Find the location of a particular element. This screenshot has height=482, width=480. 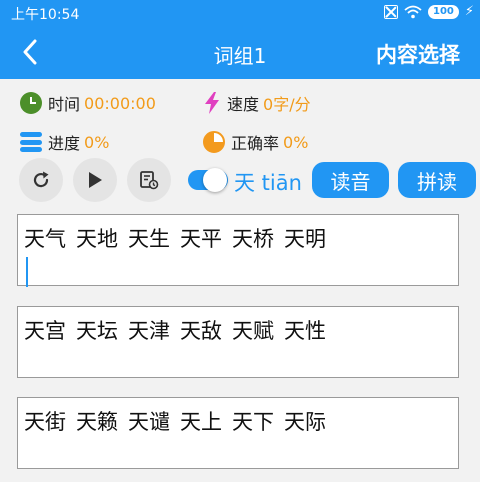

progress-stat: 进度 0% is located at coordinates (64, 142).